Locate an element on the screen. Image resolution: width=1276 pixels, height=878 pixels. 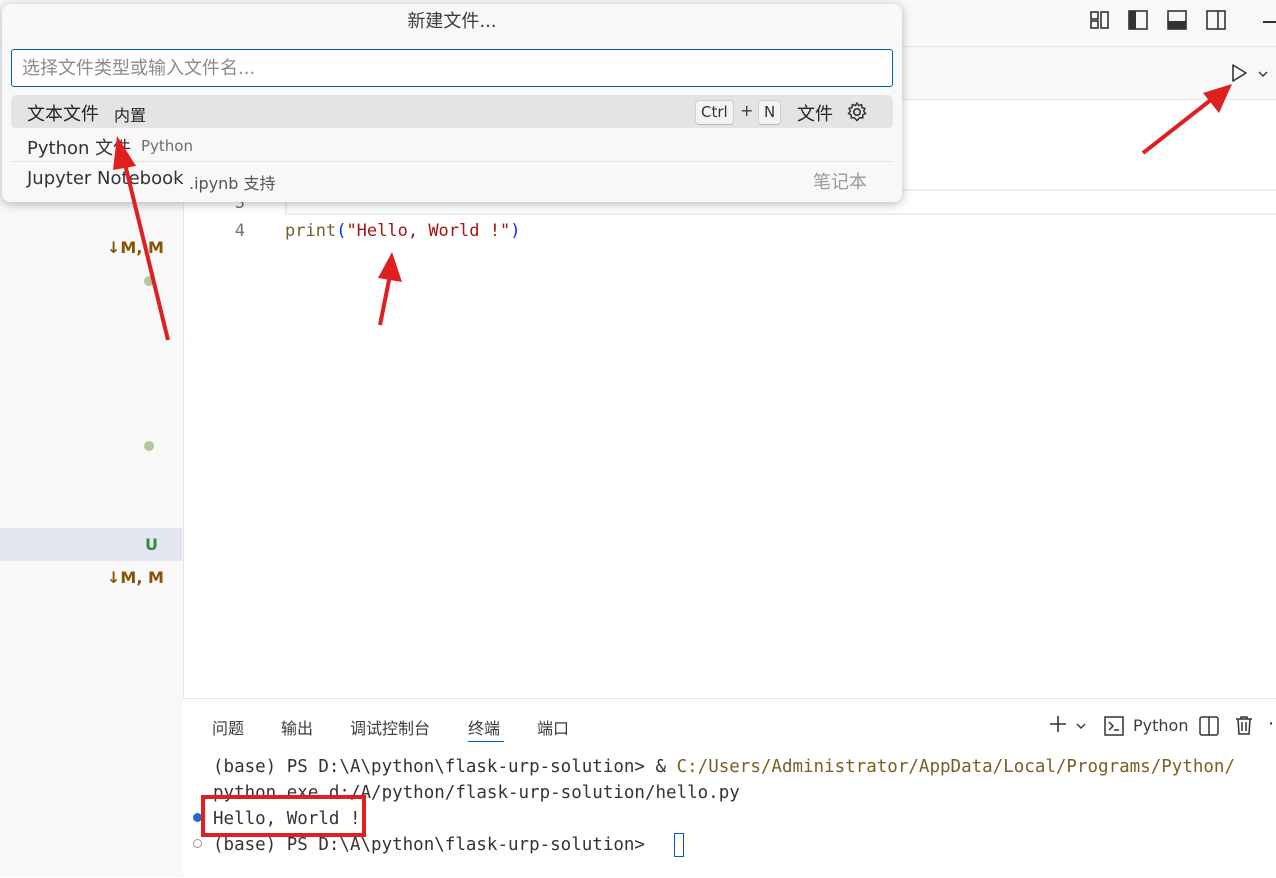
more-actions-ellipsis-icon: ⋯ is located at coordinates (1272, 723).